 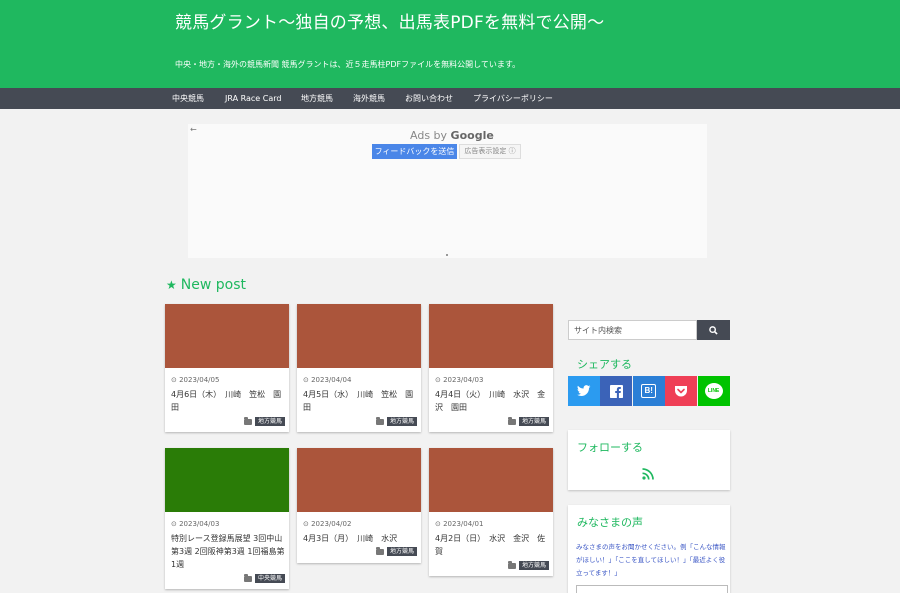 What do you see at coordinates (213, 285) in the screenshot?
I see `new-post-title: New post` at bounding box center [213, 285].